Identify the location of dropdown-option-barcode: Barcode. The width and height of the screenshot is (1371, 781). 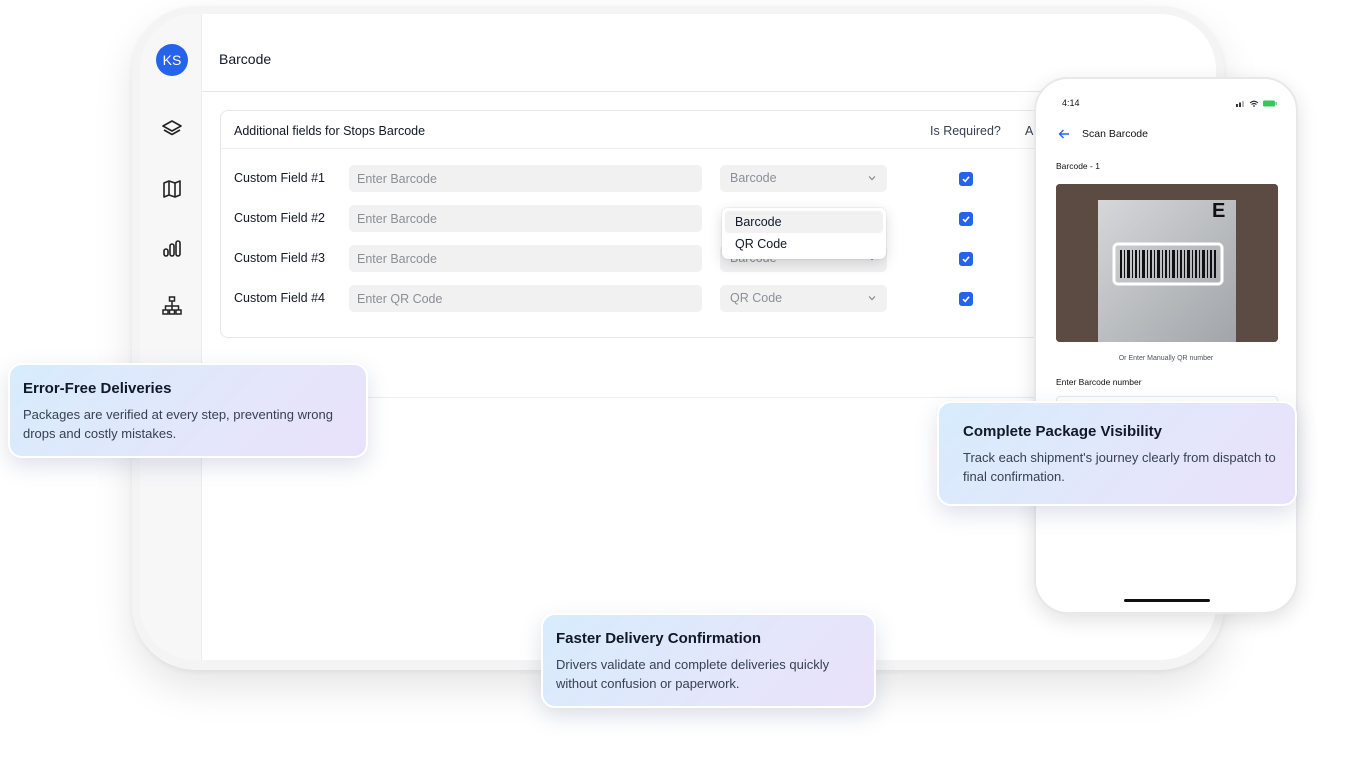
(804, 222).